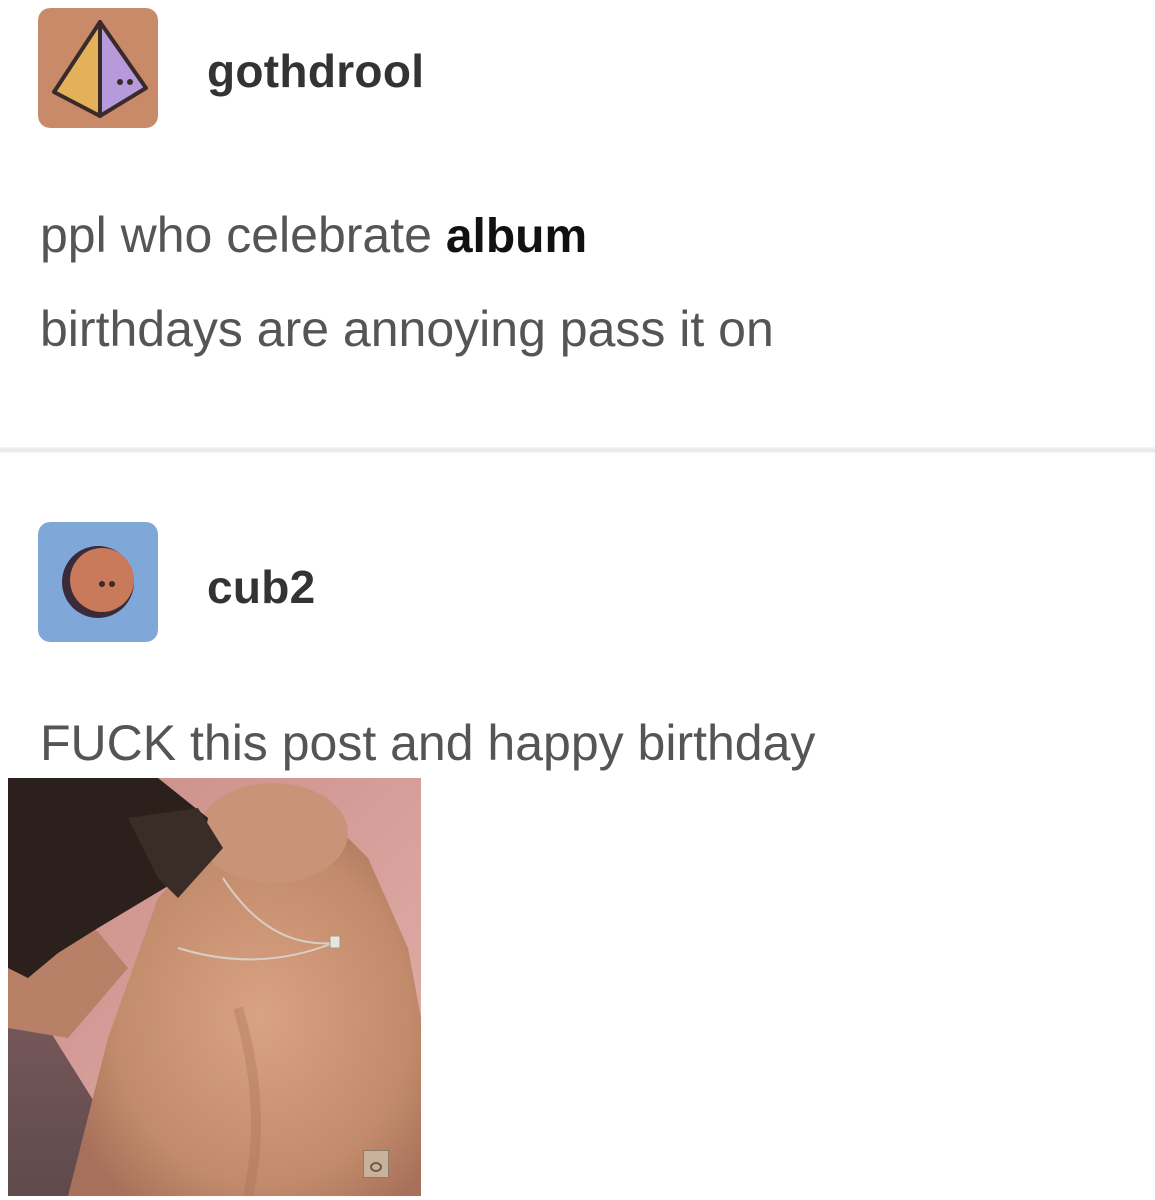  What do you see at coordinates (315, 71) in the screenshot?
I see `username-gothdrool: gothdrool` at bounding box center [315, 71].